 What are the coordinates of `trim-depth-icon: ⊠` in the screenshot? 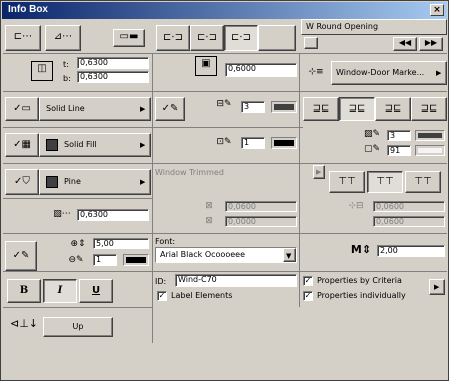 It's located at (209, 206).